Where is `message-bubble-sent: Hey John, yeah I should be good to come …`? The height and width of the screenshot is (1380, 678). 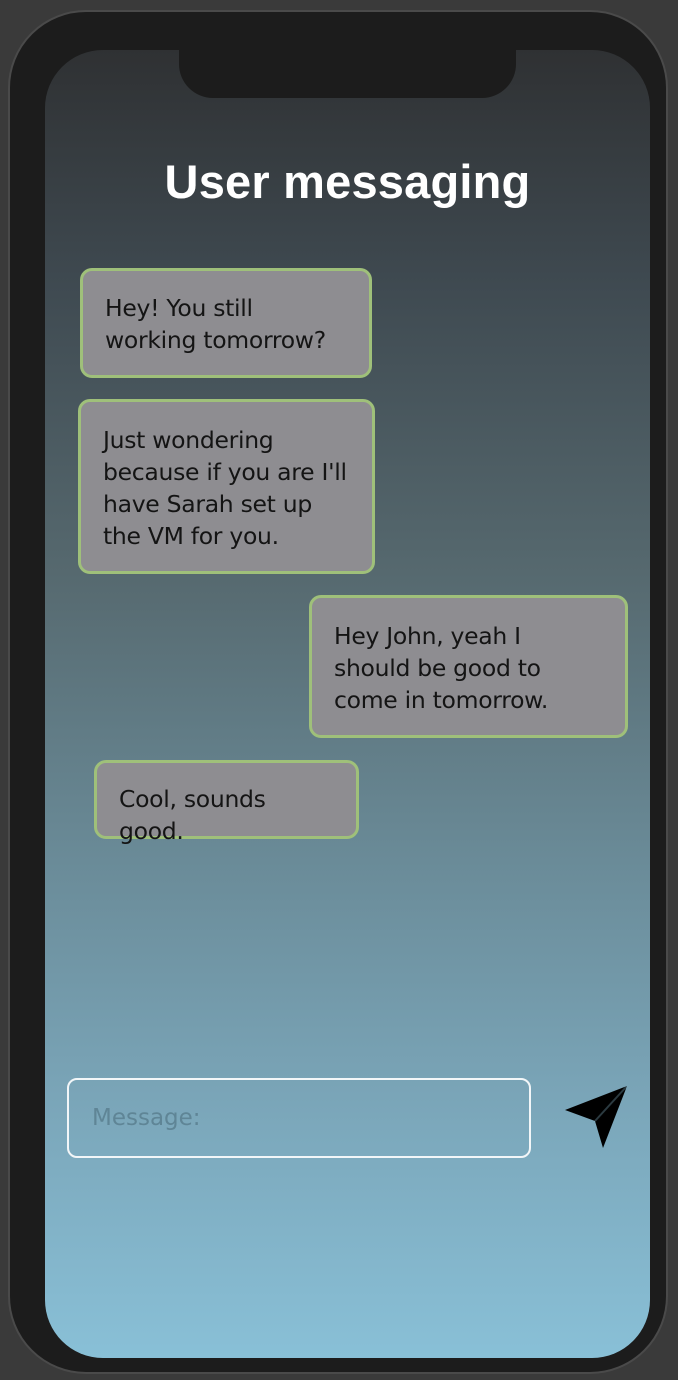
message-bubble-sent: Hey John, yeah I should be good to come … is located at coordinates (468, 666).